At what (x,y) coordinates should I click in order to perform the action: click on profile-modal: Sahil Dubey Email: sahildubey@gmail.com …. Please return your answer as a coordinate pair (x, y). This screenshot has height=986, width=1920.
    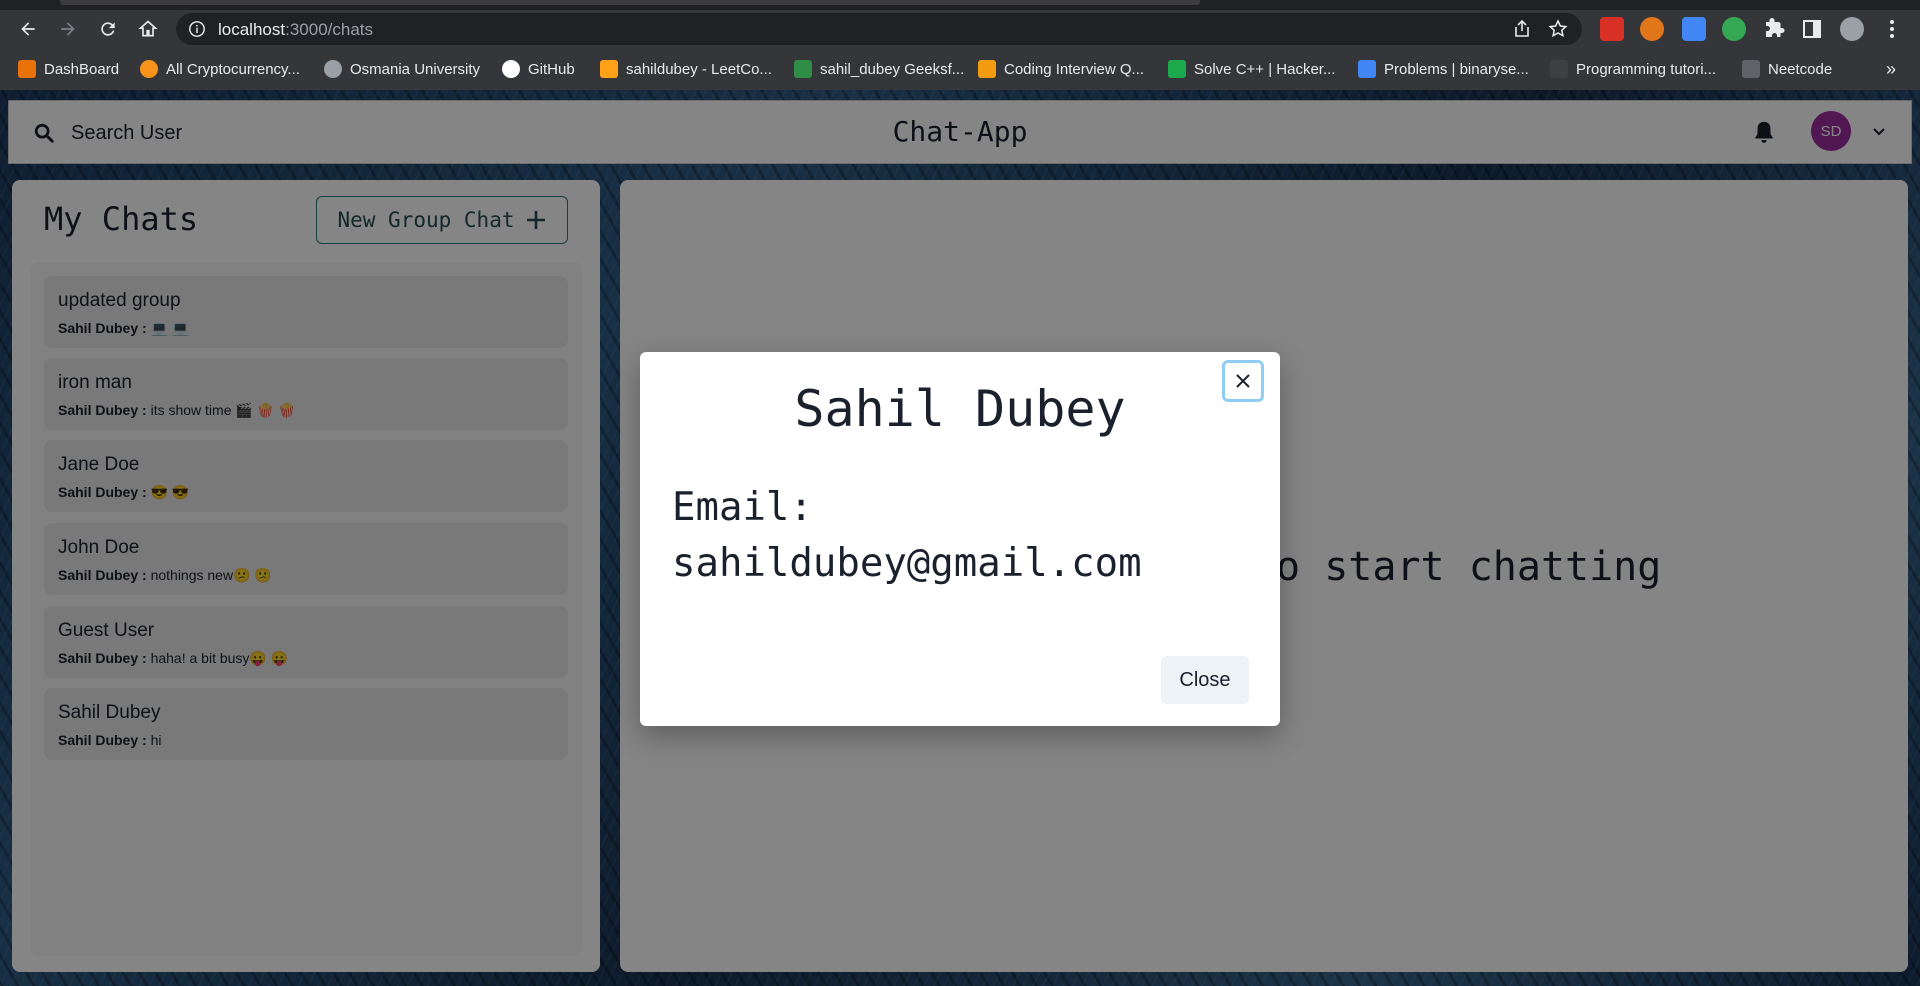
    Looking at the image, I should click on (960, 539).